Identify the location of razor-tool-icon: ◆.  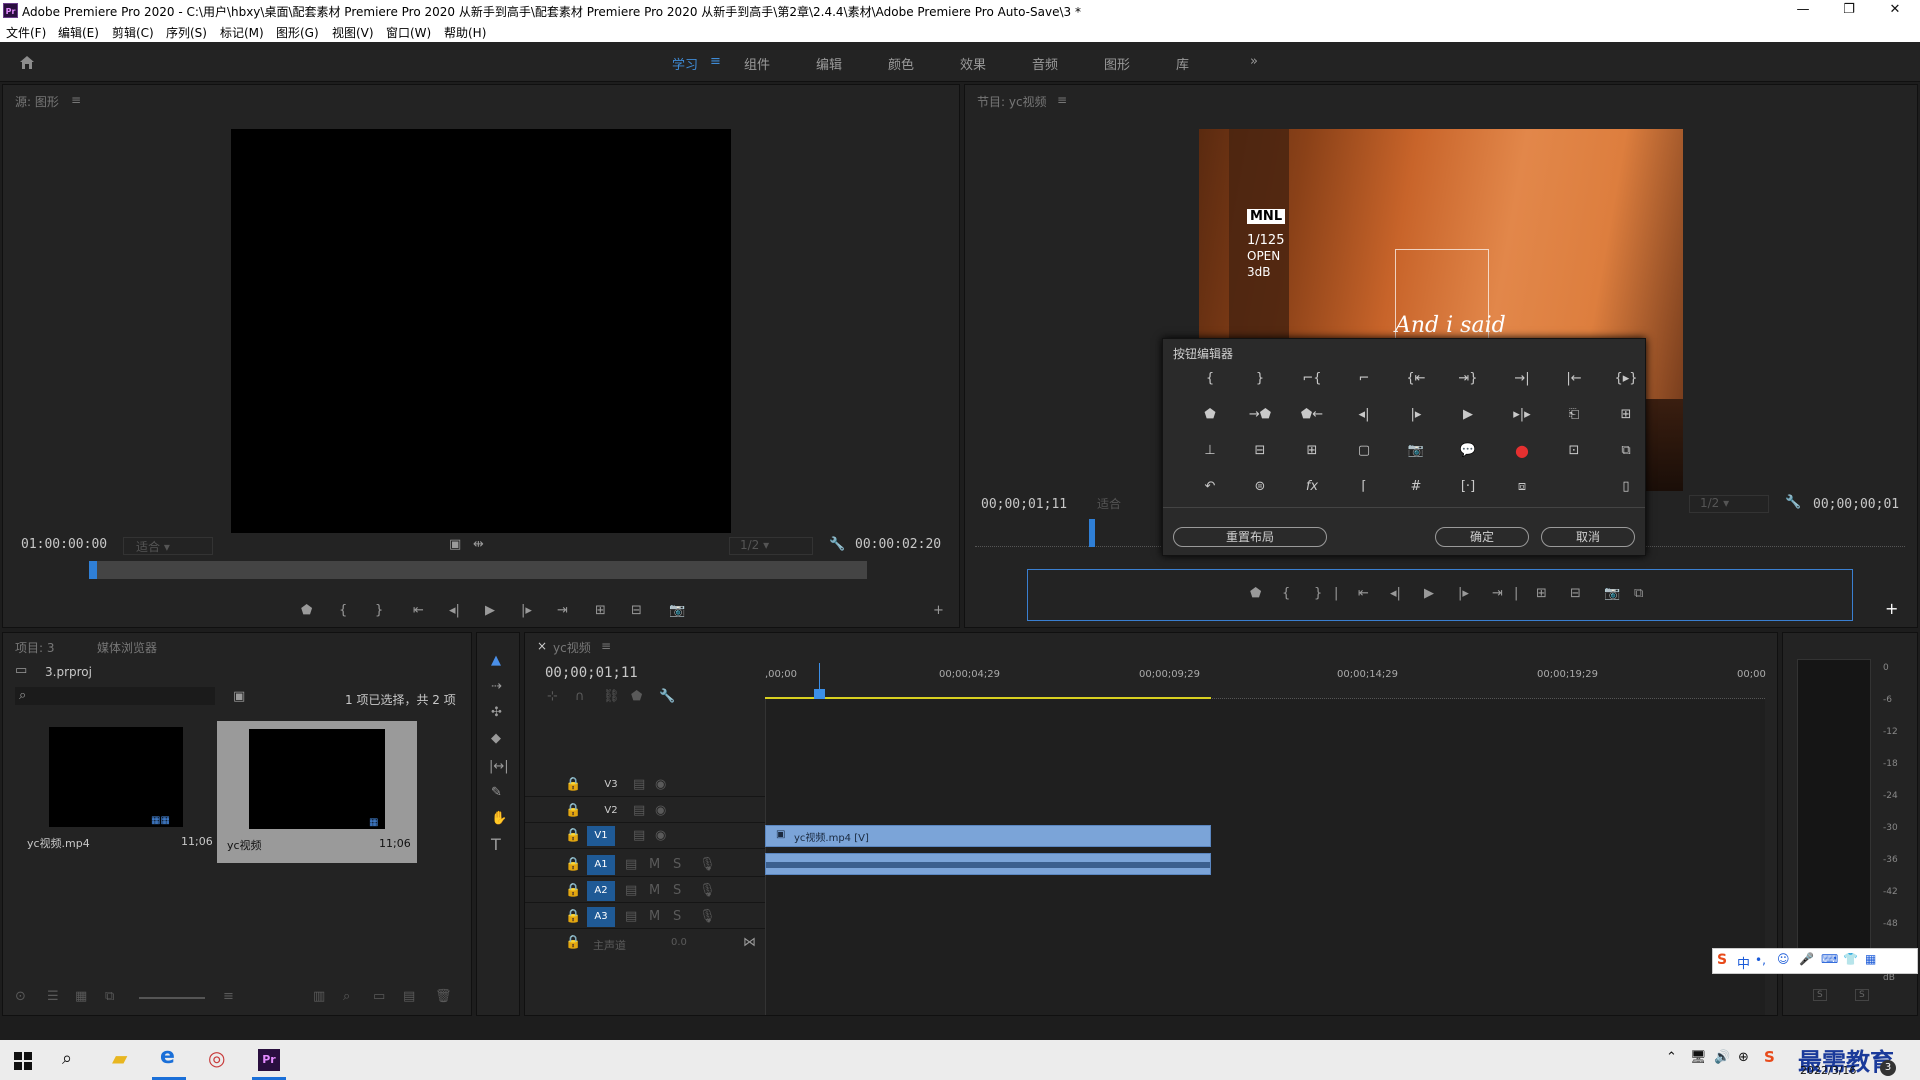
(496, 739).